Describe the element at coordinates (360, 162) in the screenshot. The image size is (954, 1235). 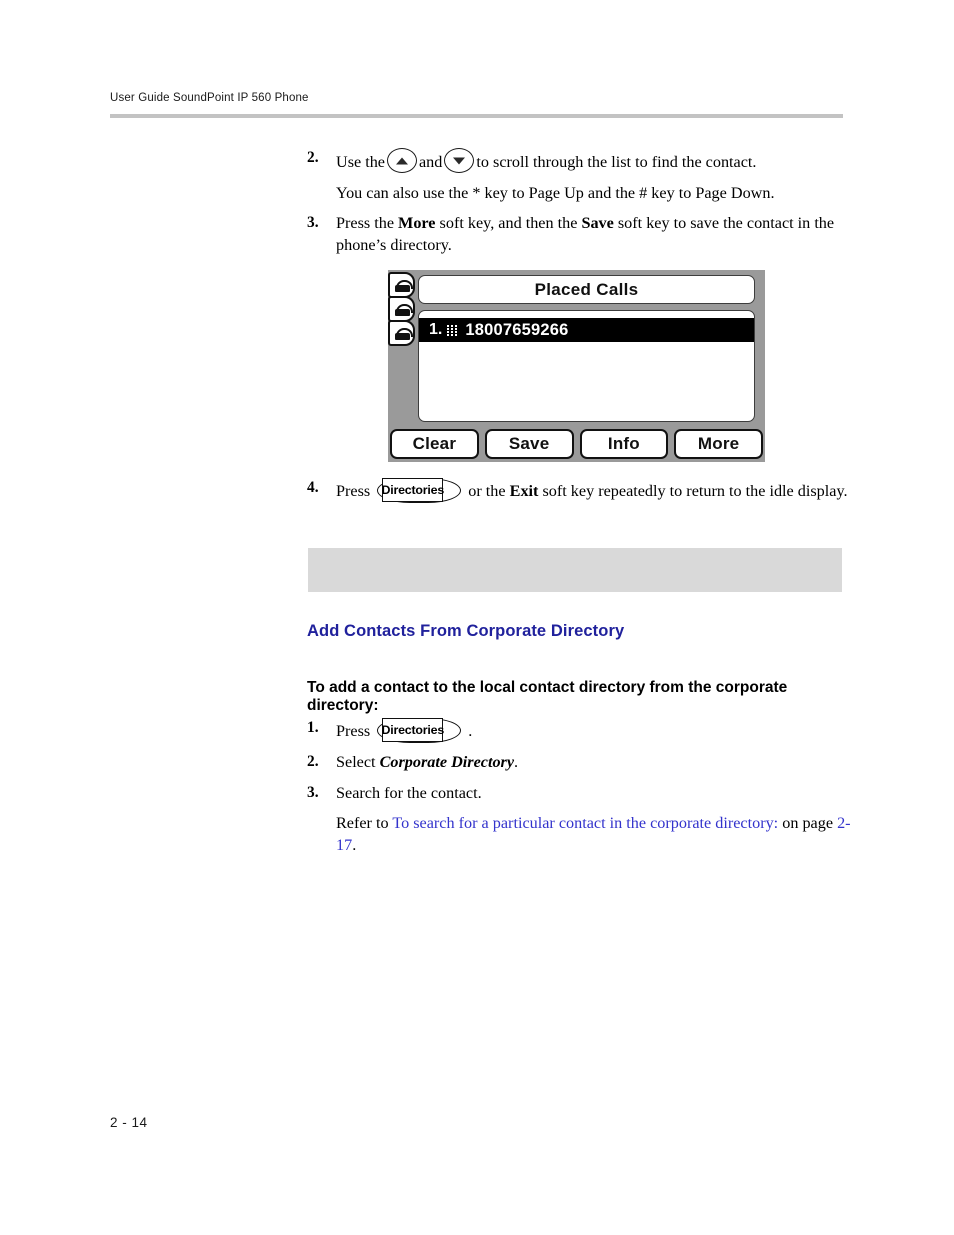
I see `step-text-before: Use the` at that location.